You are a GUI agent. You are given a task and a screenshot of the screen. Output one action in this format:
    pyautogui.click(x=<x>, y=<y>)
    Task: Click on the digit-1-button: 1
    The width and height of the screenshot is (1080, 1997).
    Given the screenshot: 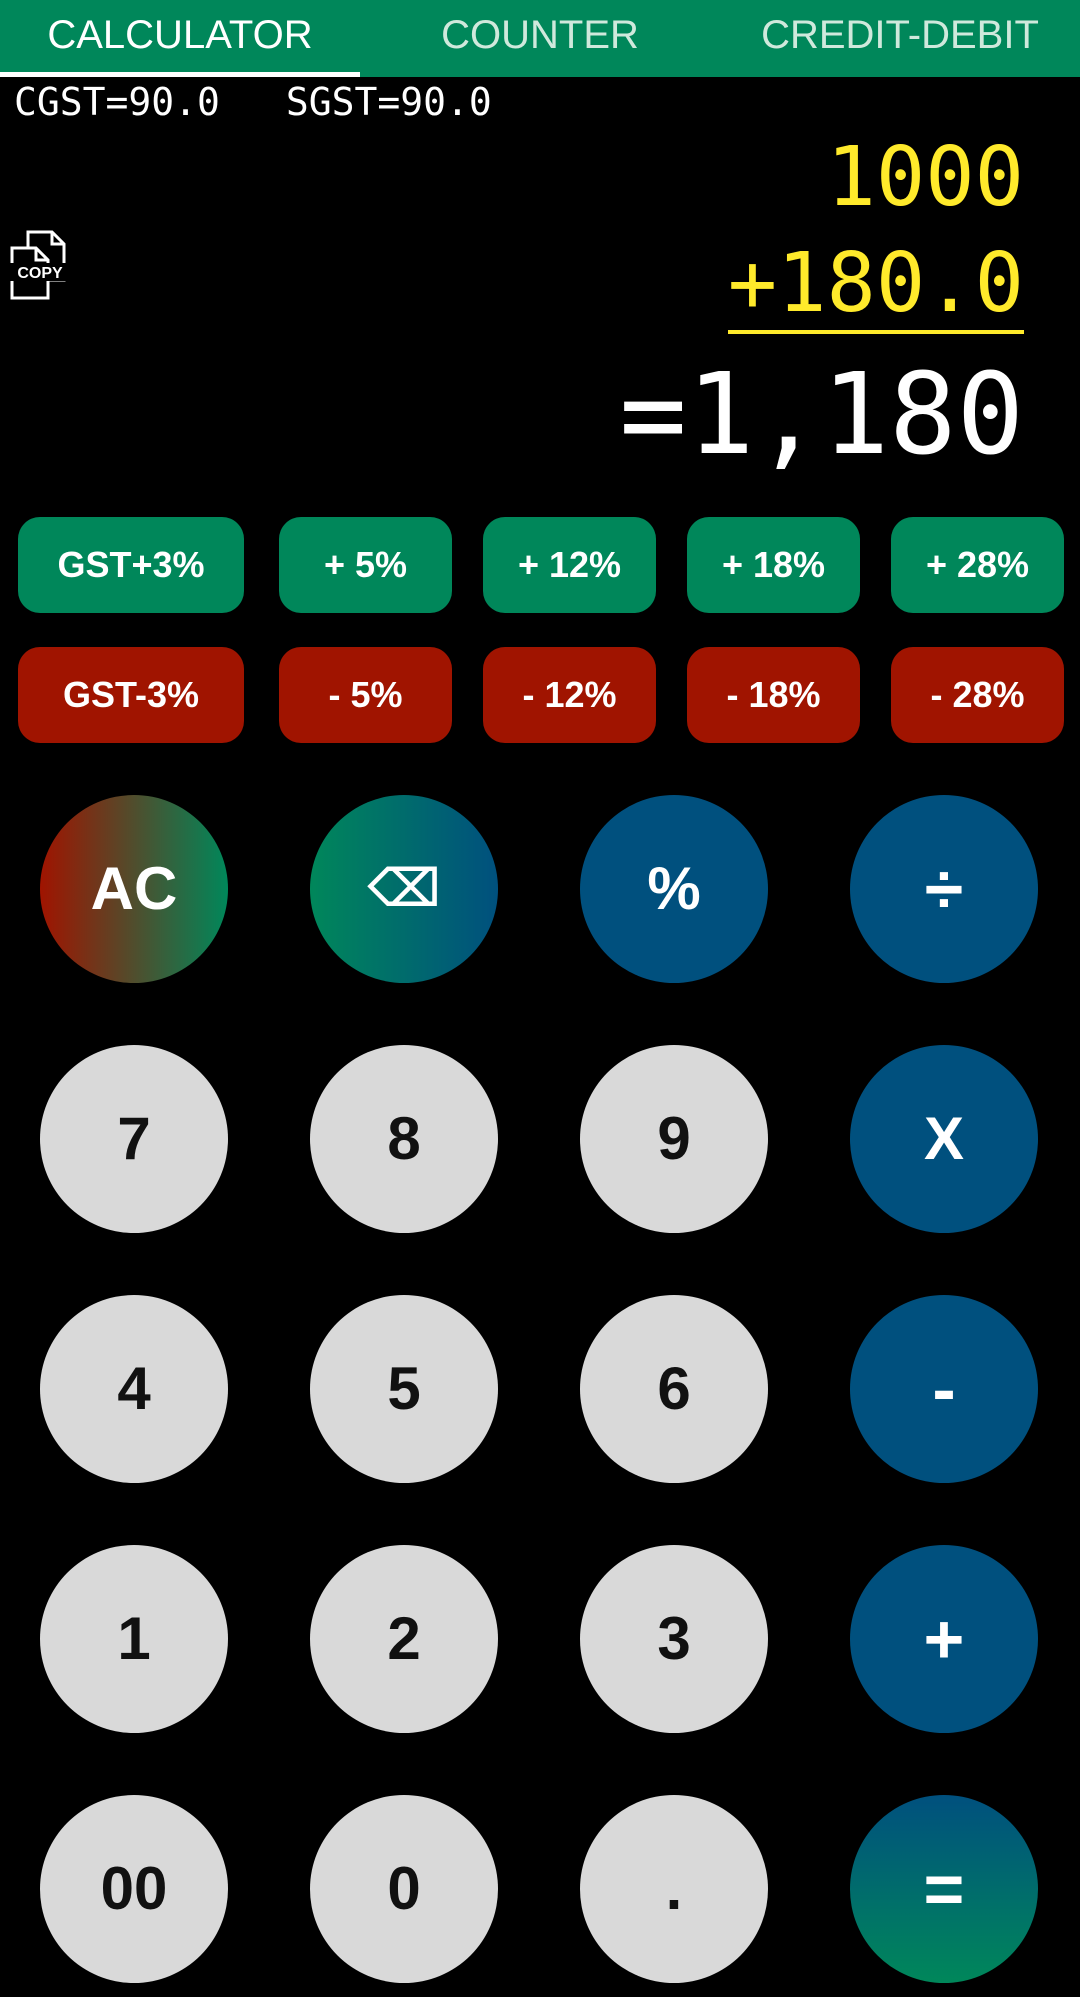 What is the action you would take?
    pyautogui.click(x=134, y=1639)
    